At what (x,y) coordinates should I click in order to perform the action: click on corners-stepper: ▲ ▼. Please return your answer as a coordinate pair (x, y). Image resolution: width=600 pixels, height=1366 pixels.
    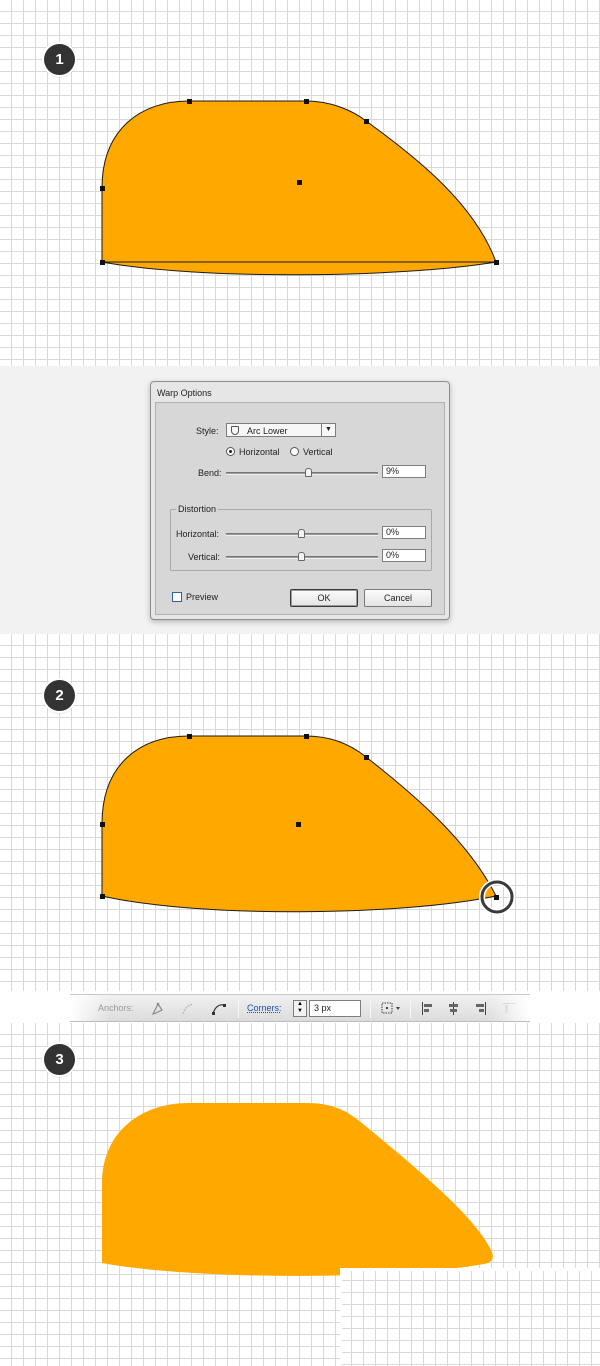
    Looking at the image, I should click on (300, 1008).